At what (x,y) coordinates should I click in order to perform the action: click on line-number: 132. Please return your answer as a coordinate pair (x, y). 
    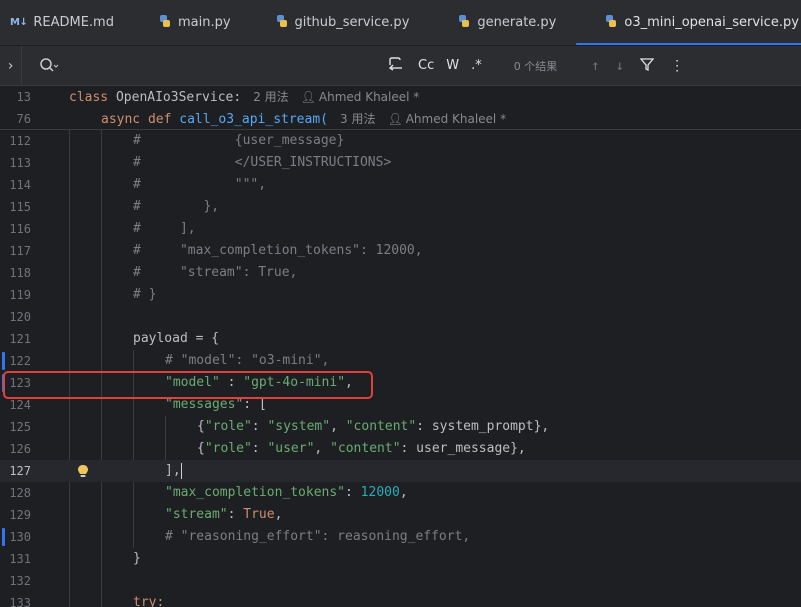
    Looking at the image, I should click on (20, 581).